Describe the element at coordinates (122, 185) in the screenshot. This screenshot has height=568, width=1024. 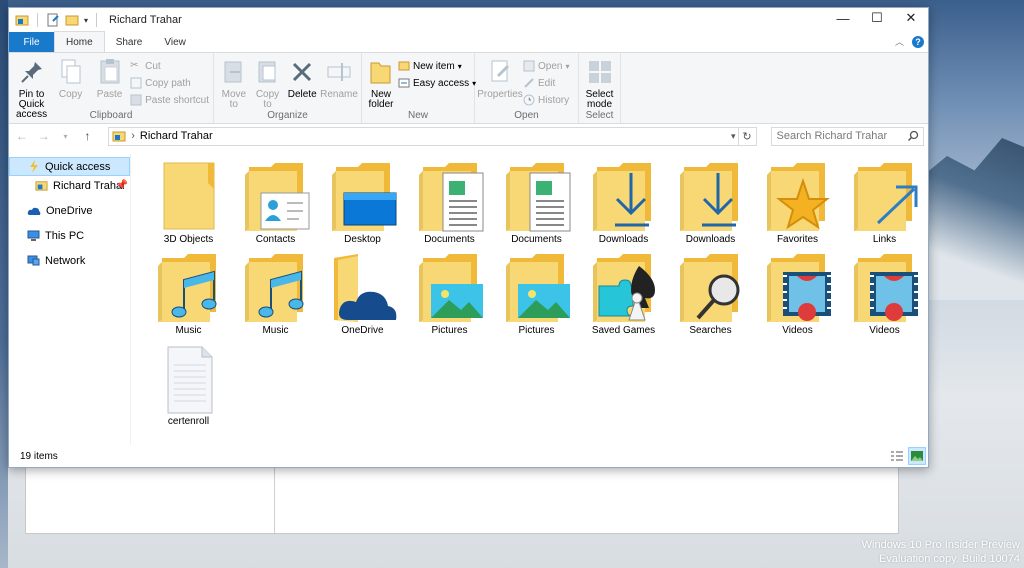
I see `pin-icon: 📌` at that location.